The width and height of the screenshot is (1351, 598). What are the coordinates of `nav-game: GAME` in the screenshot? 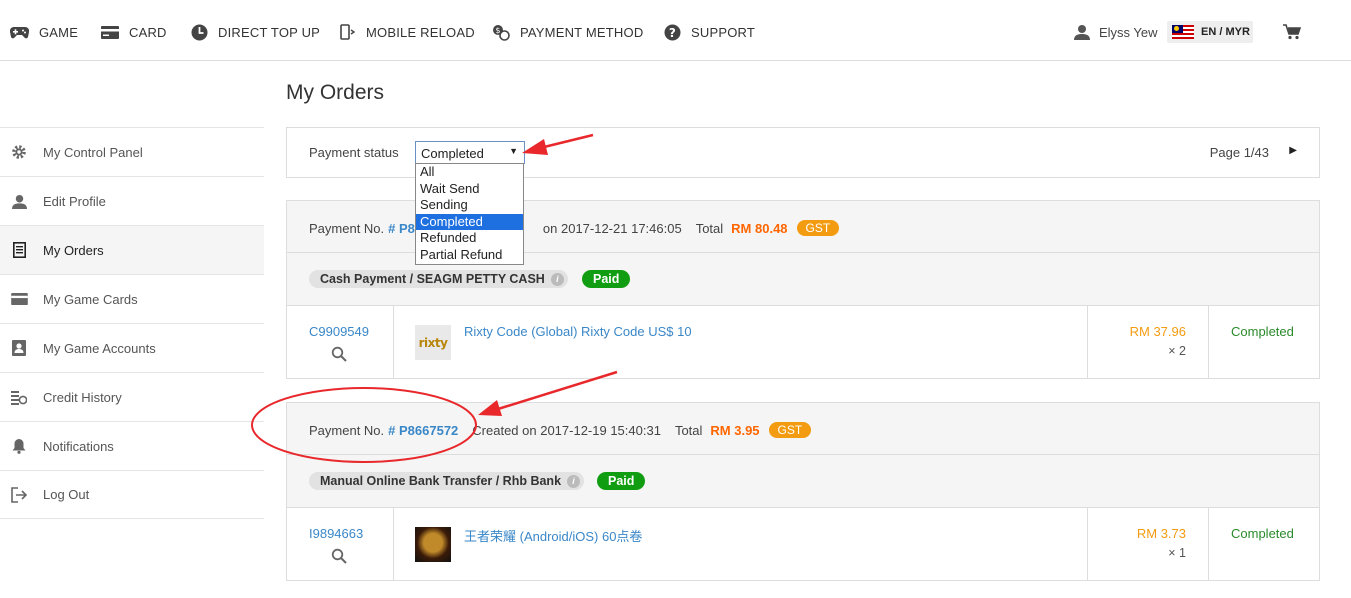 It's located at (44, 32).